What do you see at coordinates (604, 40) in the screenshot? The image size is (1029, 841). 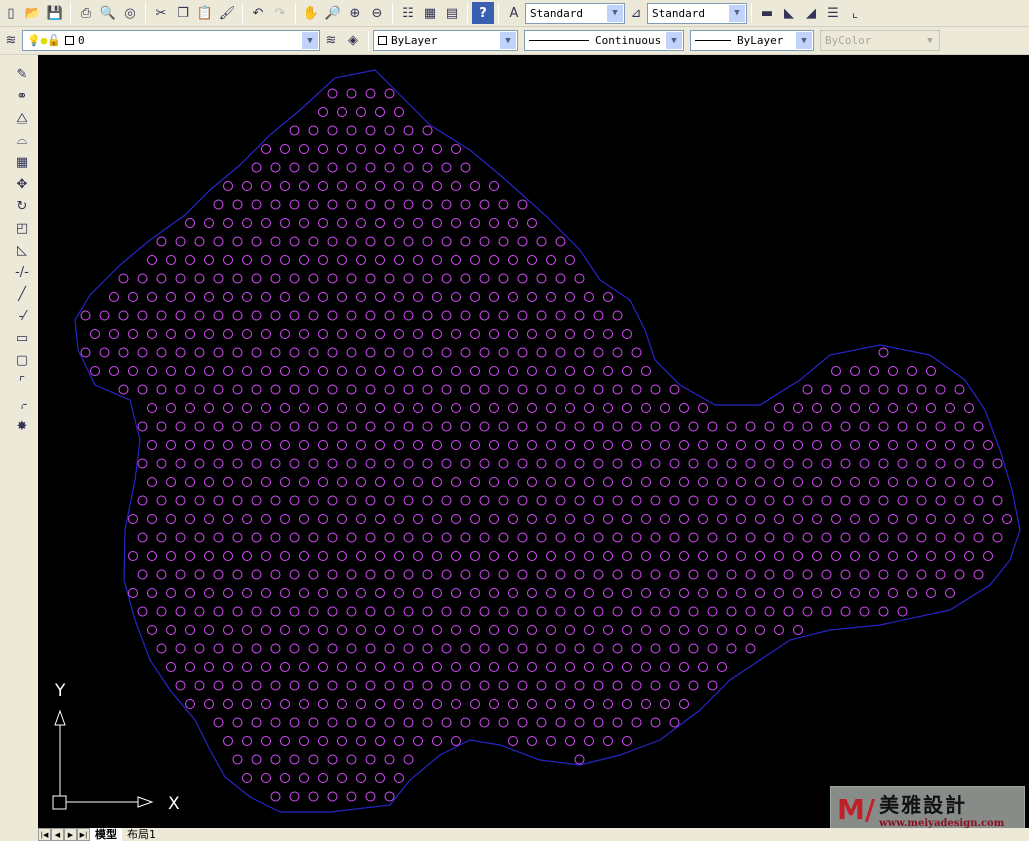 I see `linetype-select: Continuous ▼` at bounding box center [604, 40].